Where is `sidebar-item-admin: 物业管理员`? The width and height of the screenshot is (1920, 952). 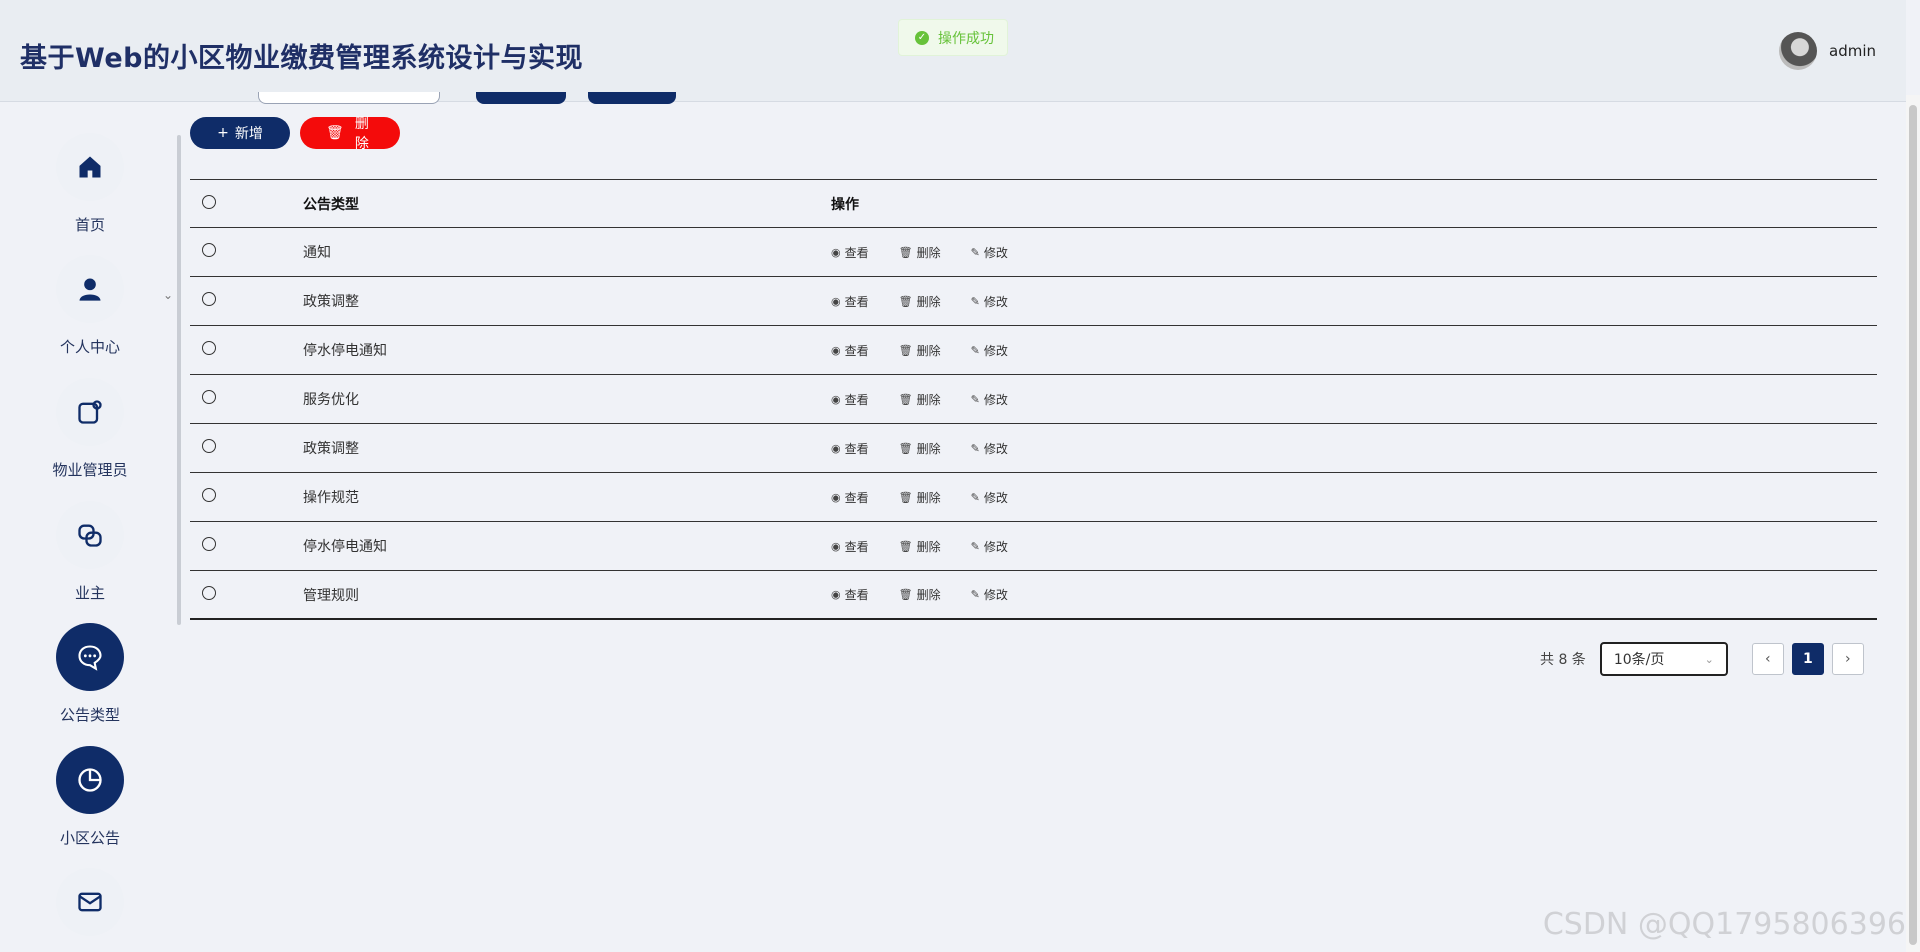
sidebar-item-admin: 物业管理员 is located at coordinates (90, 429).